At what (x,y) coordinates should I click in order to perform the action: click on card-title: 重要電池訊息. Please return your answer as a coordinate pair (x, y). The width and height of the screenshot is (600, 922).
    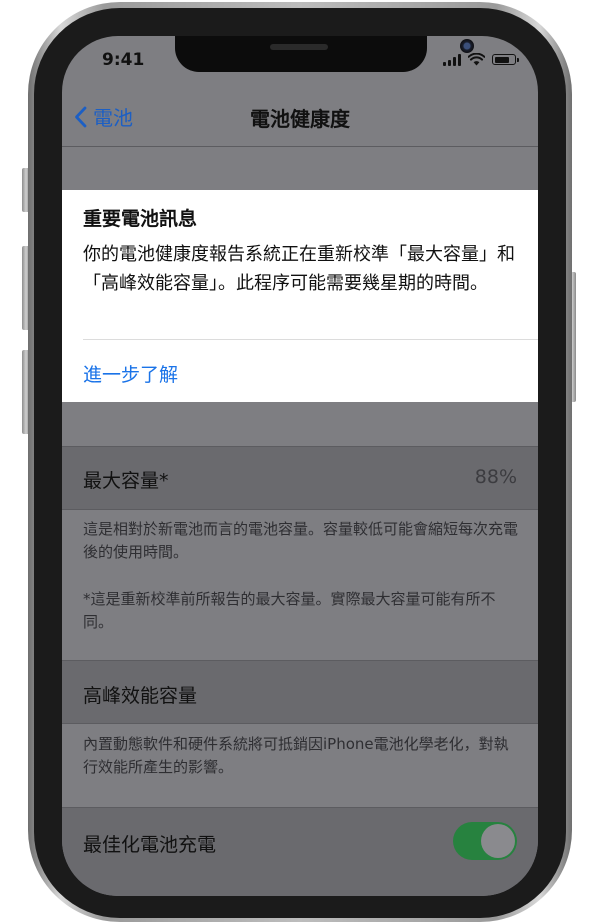
    Looking at the image, I should click on (140, 219).